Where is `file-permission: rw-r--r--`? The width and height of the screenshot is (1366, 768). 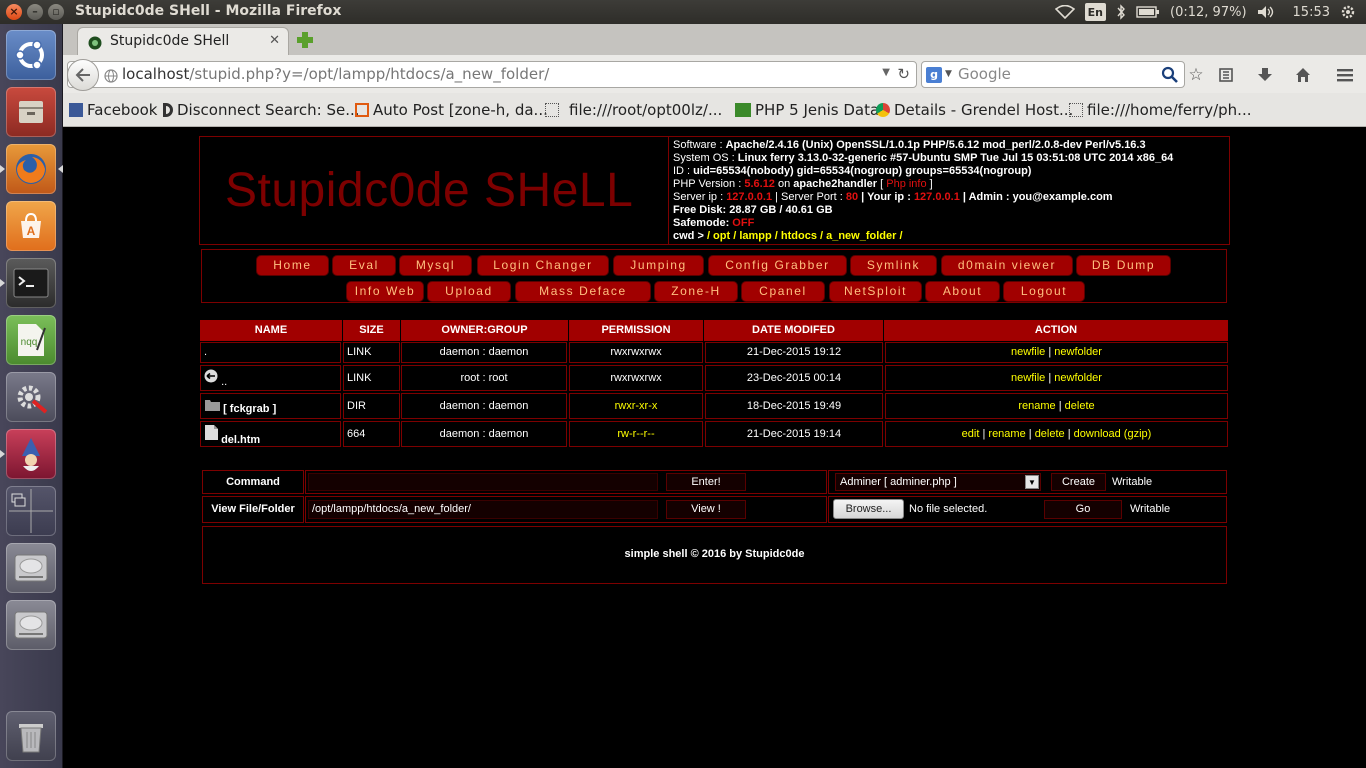 file-permission: rw-r--r-- is located at coordinates (636, 434).